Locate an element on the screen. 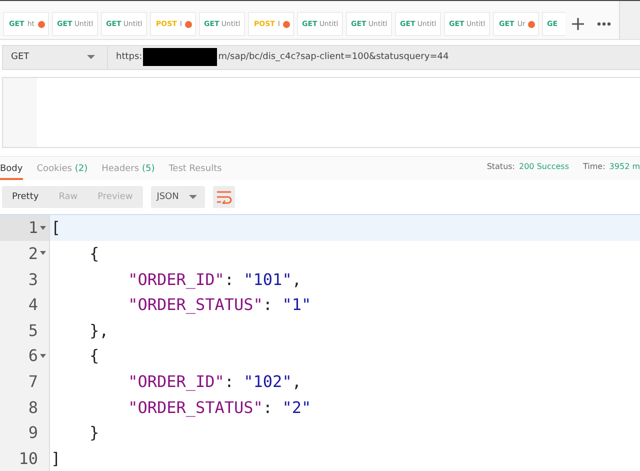  code-line: "ORDER_STATUS": "1" is located at coordinates (219, 304).